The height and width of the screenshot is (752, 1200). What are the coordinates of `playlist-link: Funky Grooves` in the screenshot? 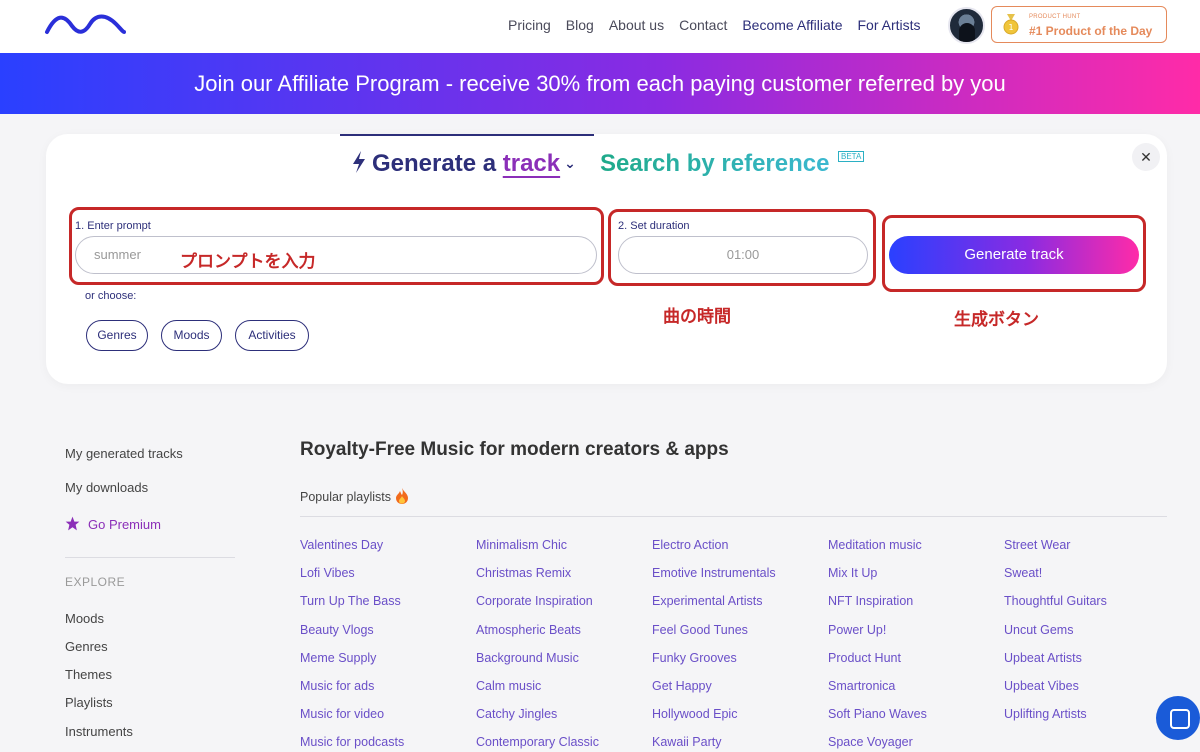 It's located at (714, 665).